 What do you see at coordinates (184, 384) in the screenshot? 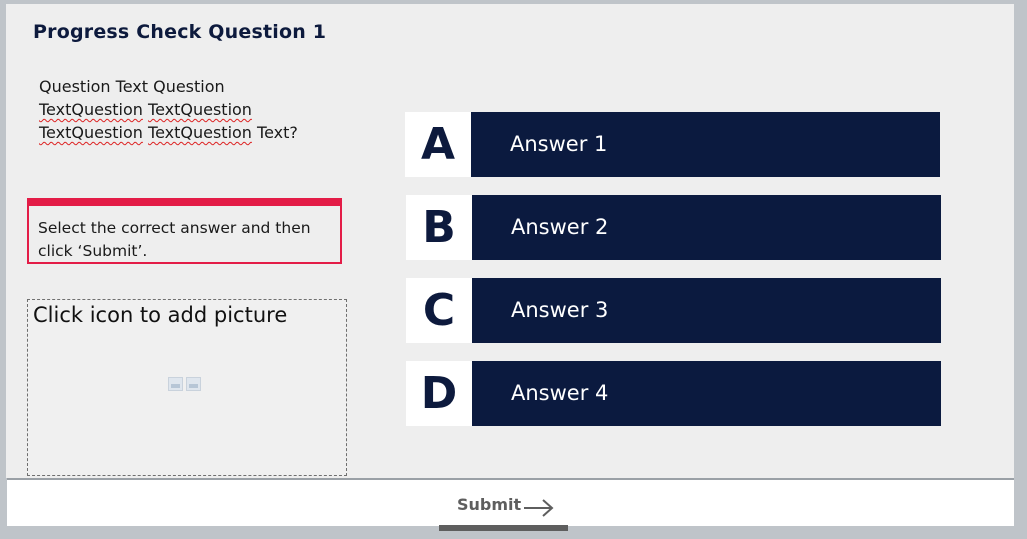
I see `picture-icons` at bounding box center [184, 384].